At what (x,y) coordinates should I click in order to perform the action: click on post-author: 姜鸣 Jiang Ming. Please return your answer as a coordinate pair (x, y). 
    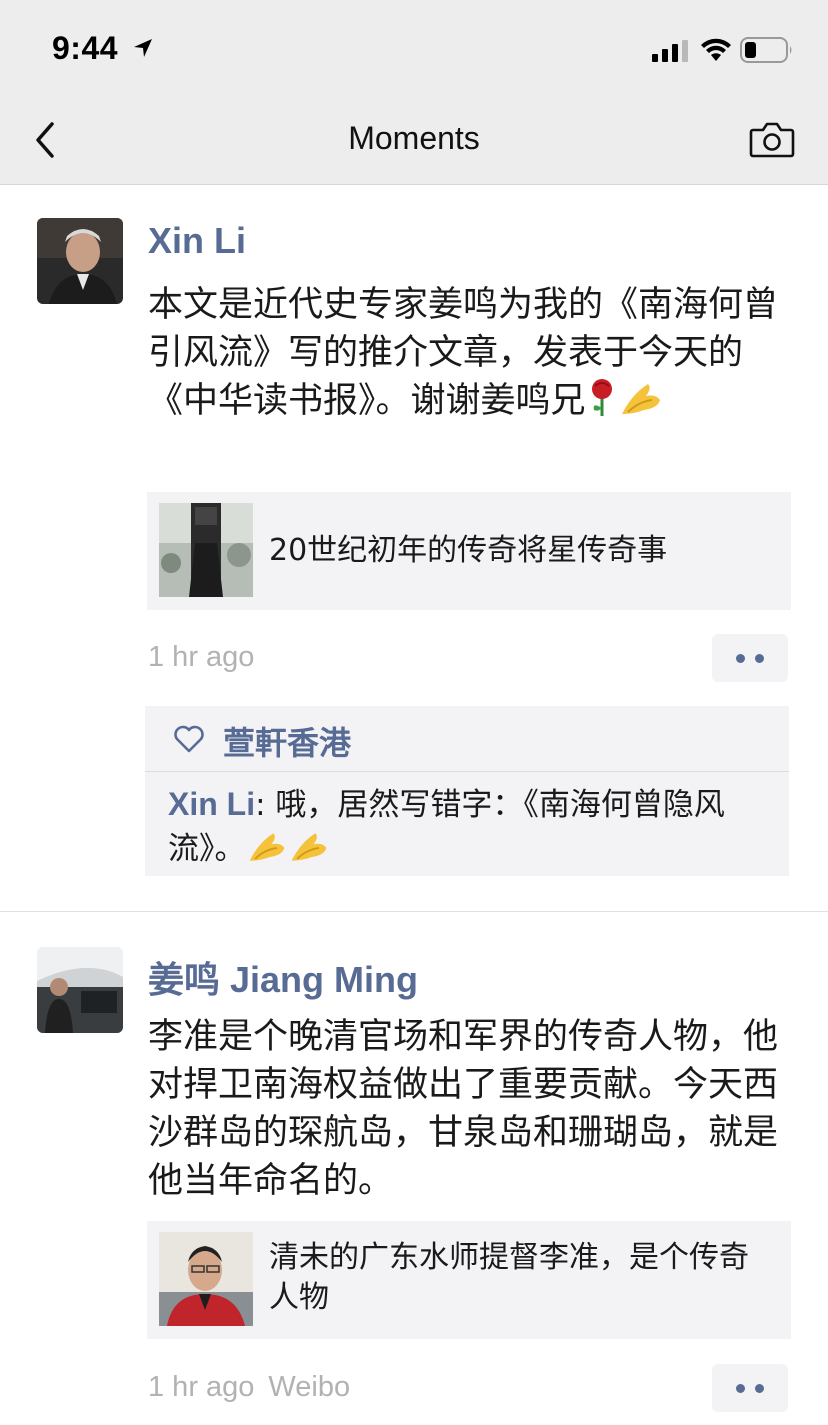
    Looking at the image, I should click on (283, 977).